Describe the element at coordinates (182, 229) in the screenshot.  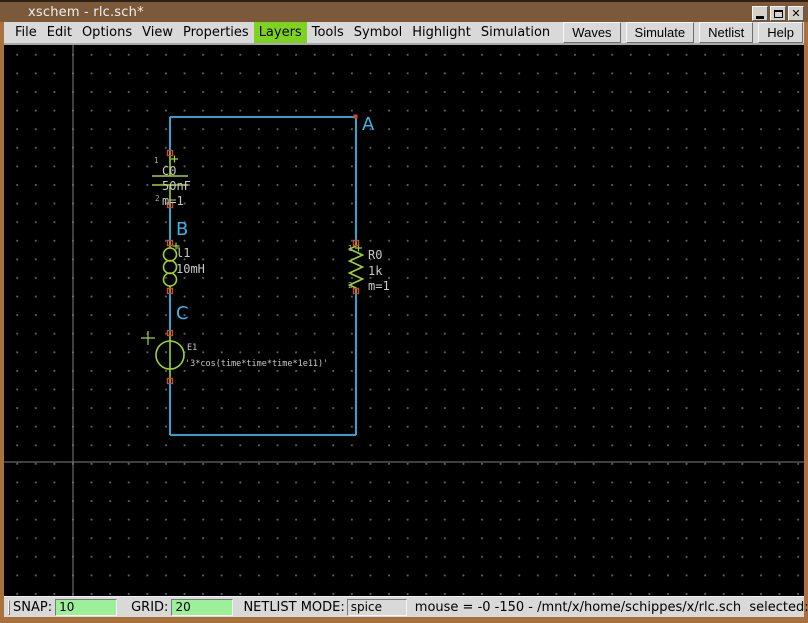
I see `node-label-B: B` at that location.